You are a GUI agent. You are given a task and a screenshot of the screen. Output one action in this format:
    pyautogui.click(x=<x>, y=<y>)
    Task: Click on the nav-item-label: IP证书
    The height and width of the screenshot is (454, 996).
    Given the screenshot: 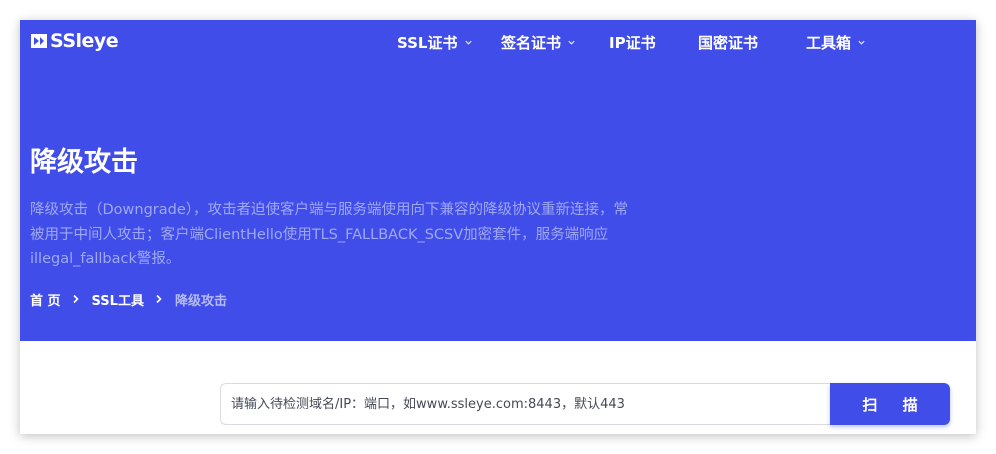 What is the action you would take?
    pyautogui.click(x=632, y=42)
    